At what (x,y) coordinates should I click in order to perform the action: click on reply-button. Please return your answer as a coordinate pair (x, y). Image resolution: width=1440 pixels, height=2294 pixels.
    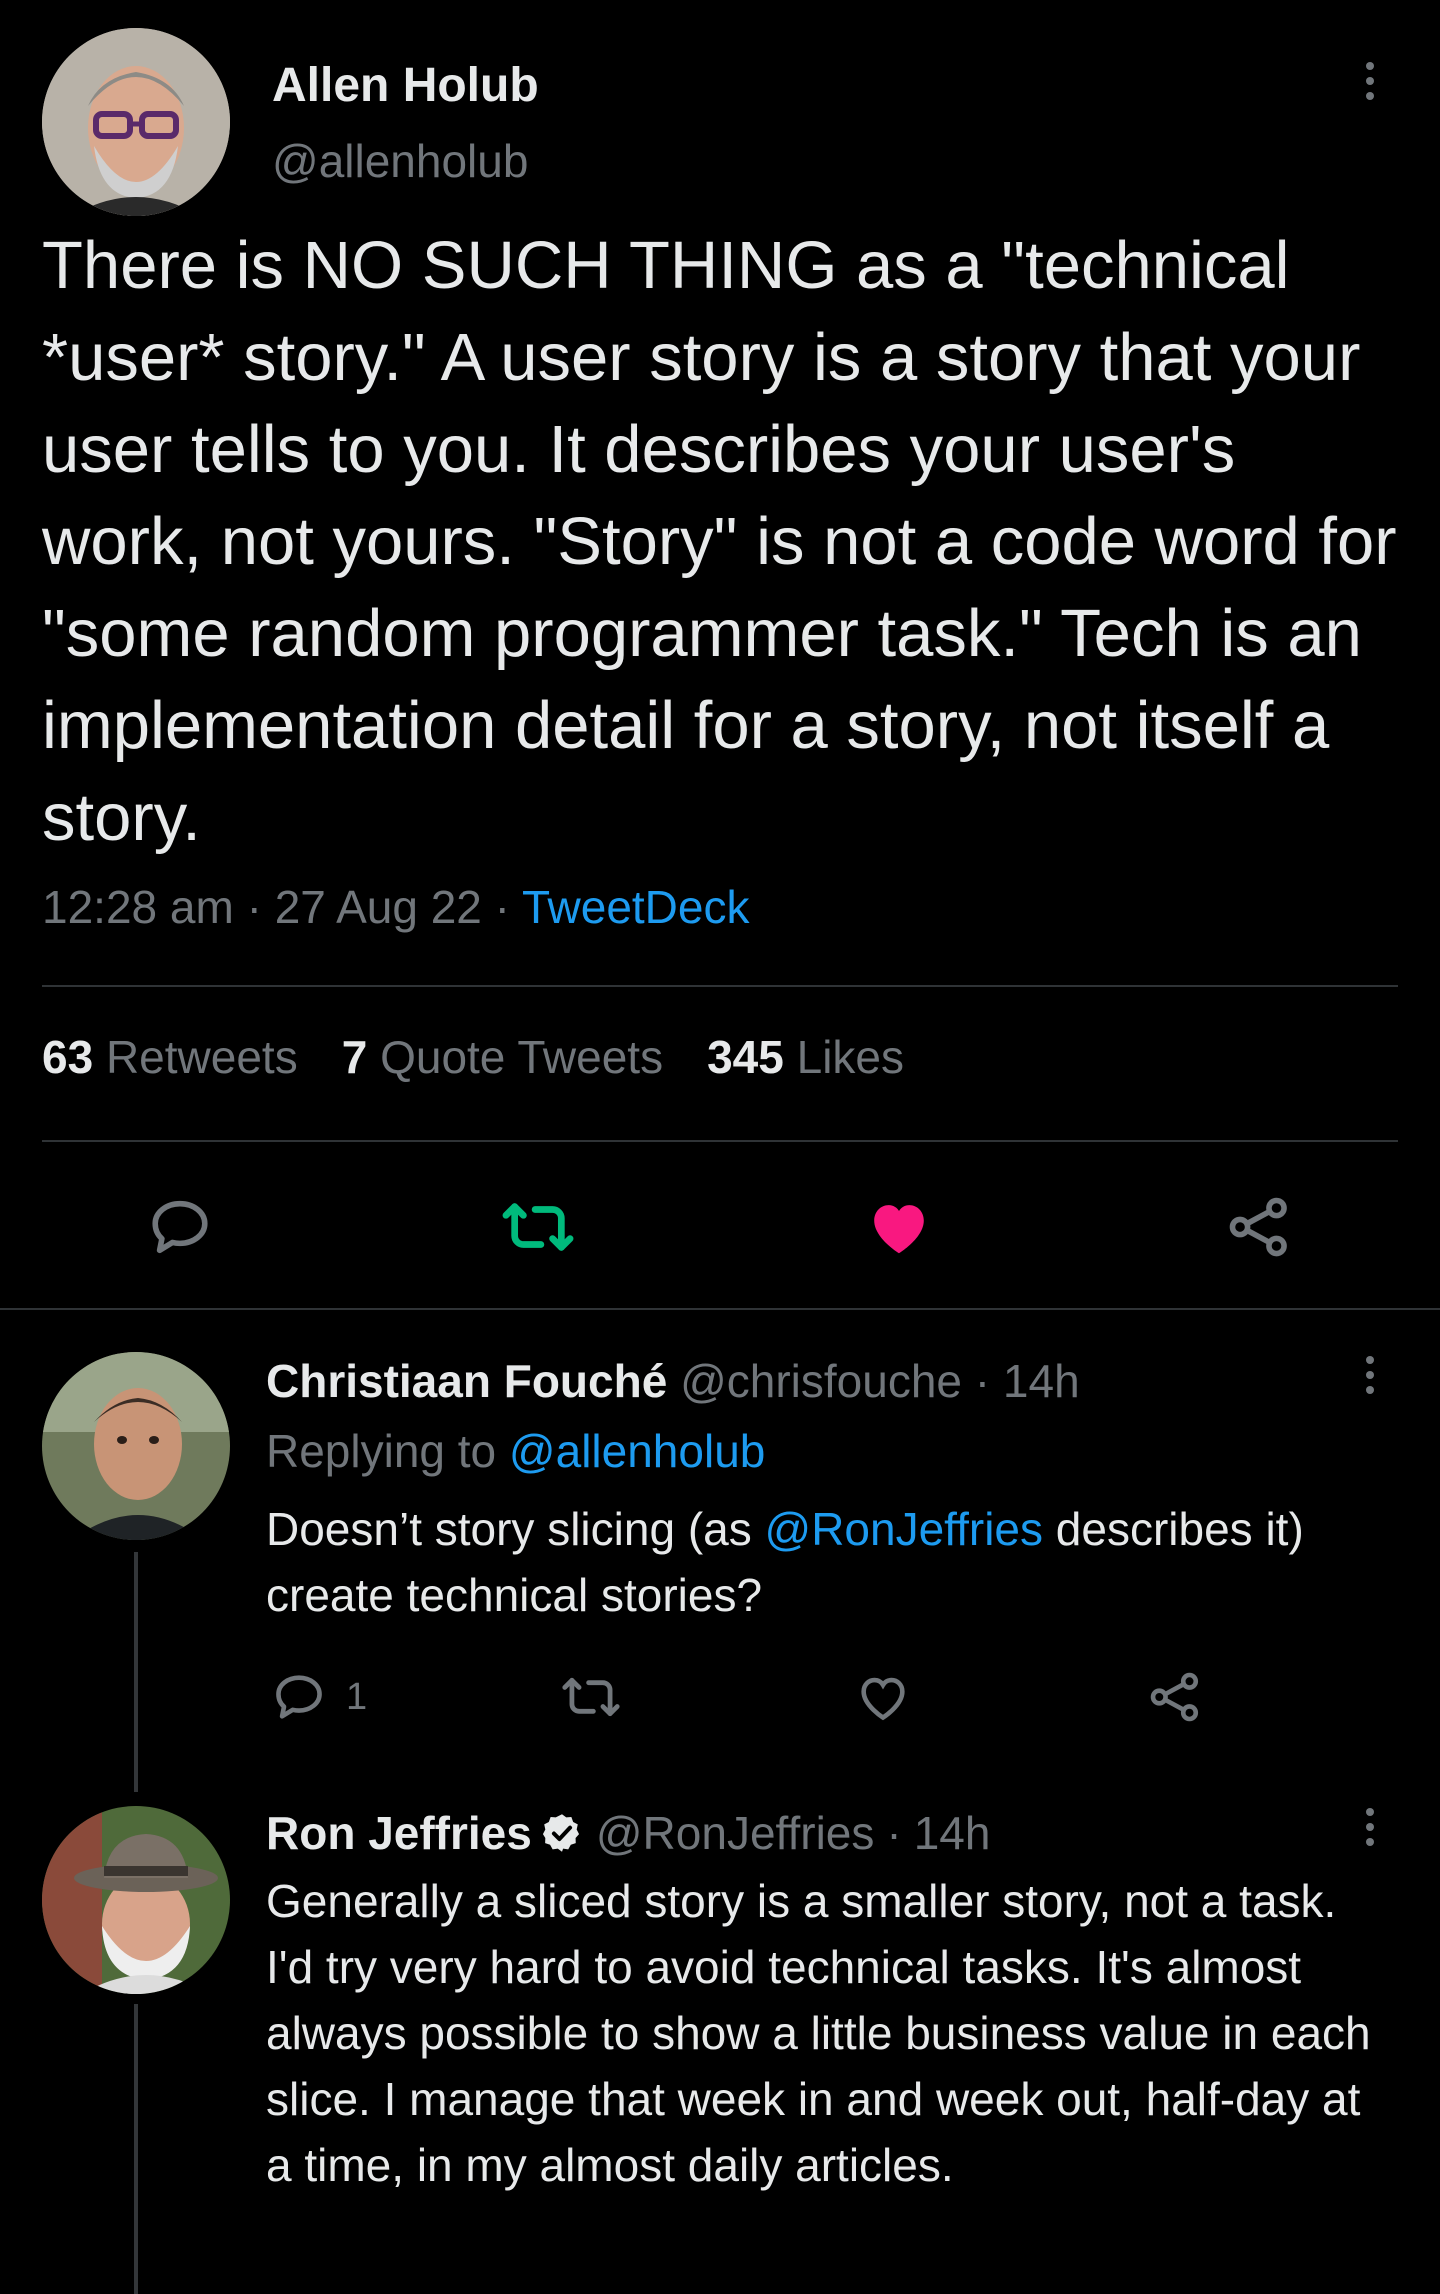
    Looking at the image, I should click on (180, 1229).